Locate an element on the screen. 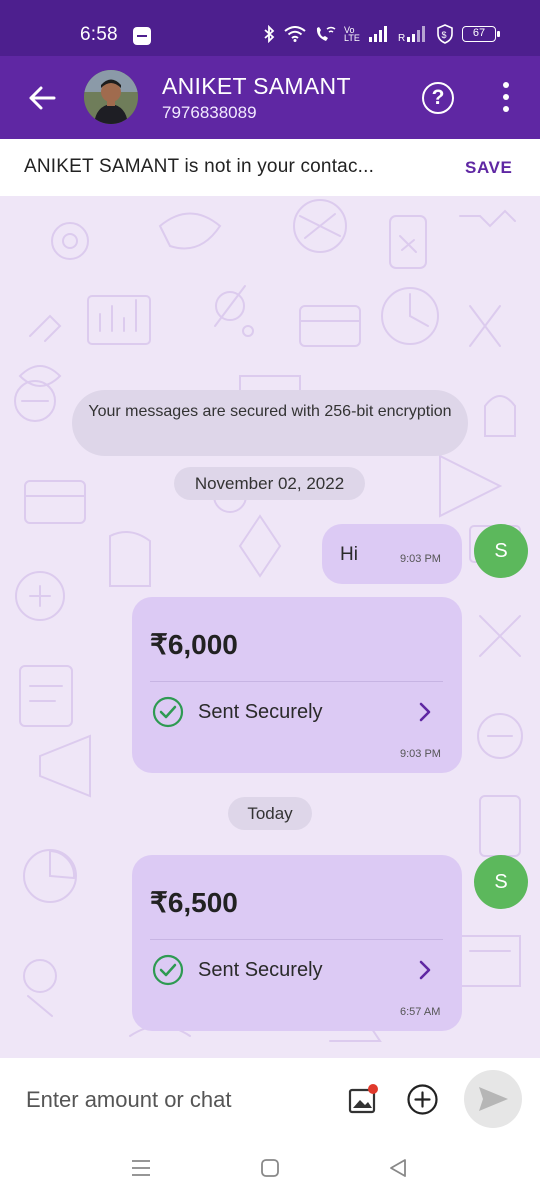 This screenshot has height=1200, width=540. payment-message-card: ₹6,000 Sent Securely 9:03 PM is located at coordinates (297, 685).